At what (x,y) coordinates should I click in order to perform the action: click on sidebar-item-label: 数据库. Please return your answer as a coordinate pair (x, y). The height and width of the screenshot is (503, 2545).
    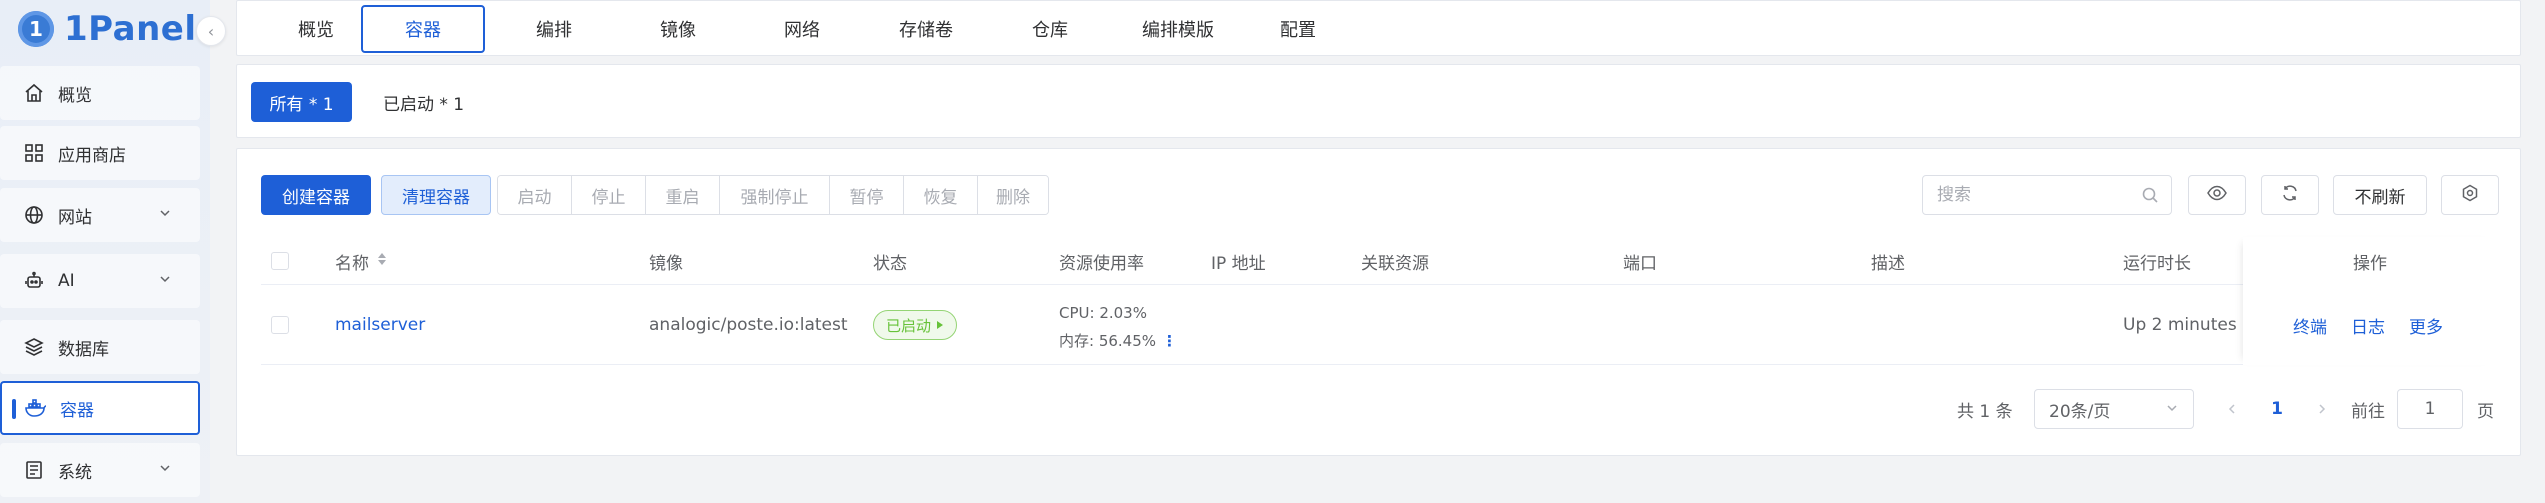
    Looking at the image, I should click on (83, 349).